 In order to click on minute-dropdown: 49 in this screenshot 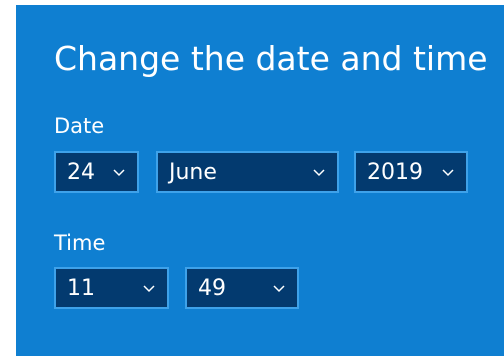, I will do `click(242, 288)`.